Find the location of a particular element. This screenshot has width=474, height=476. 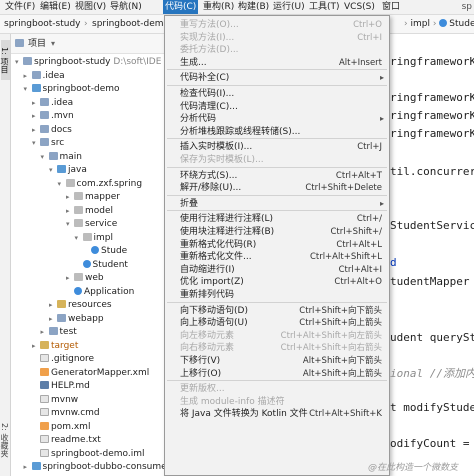

menu-vcs: VCS(S) is located at coordinates (359, 7).